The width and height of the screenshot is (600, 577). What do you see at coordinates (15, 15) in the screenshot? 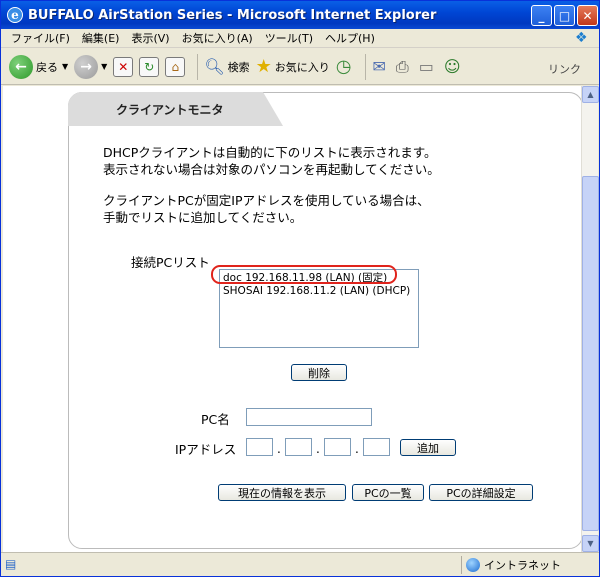
I see `ie-logo-icon: e` at bounding box center [15, 15].